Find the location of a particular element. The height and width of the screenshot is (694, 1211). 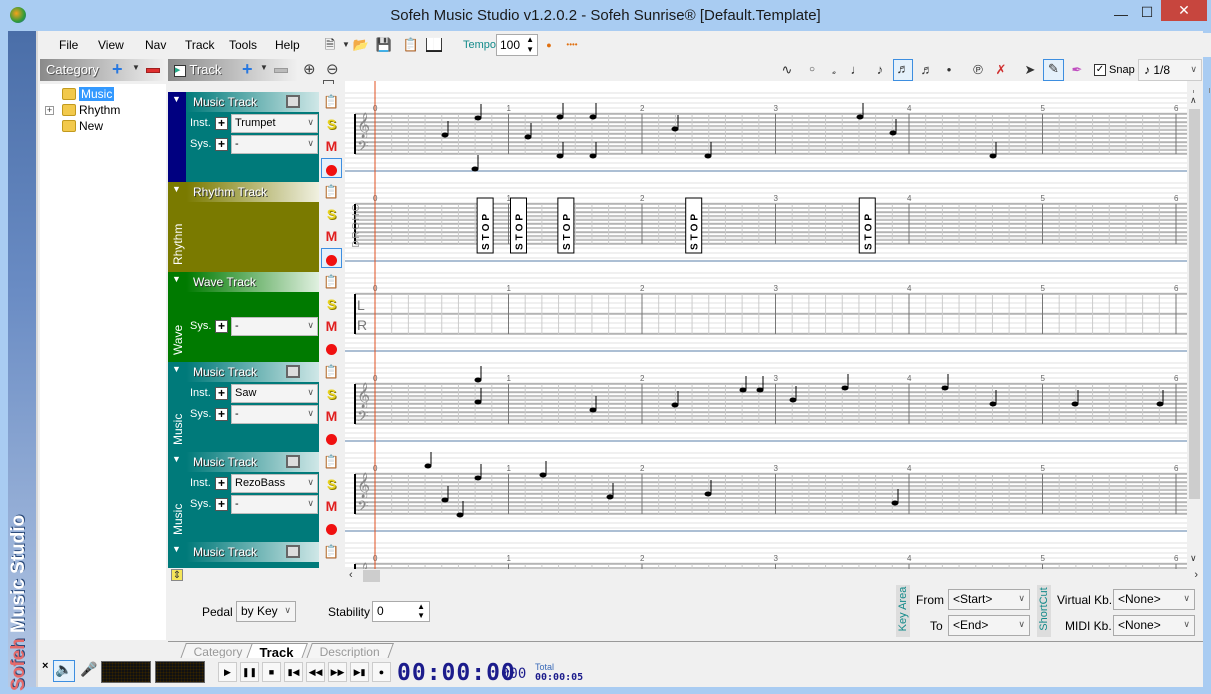

go-end-button: ▶▮ is located at coordinates (359, 672).